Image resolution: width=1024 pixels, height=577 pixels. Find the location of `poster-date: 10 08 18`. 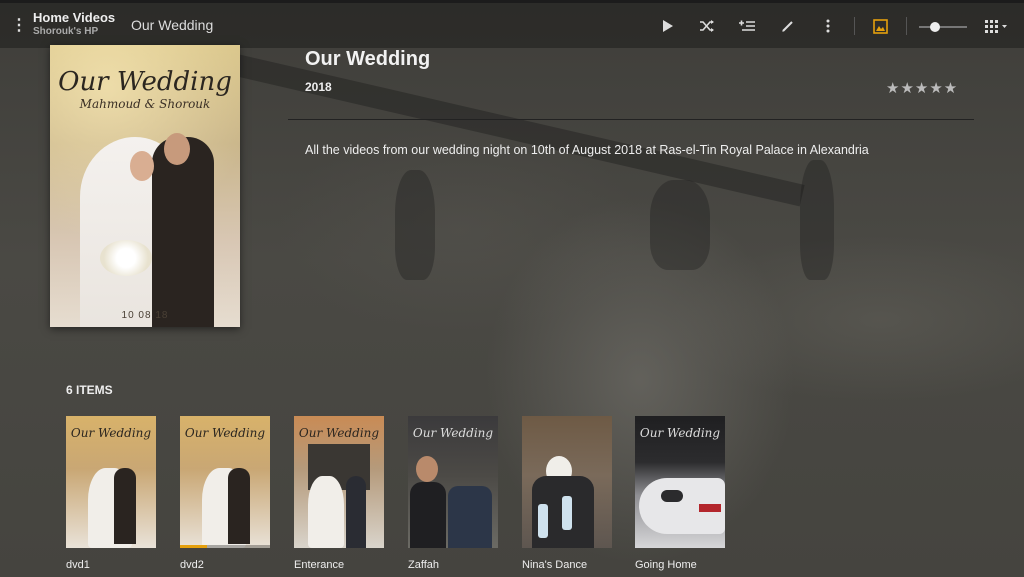

poster-date: 10 08 18 is located at coordinates (145, 315).